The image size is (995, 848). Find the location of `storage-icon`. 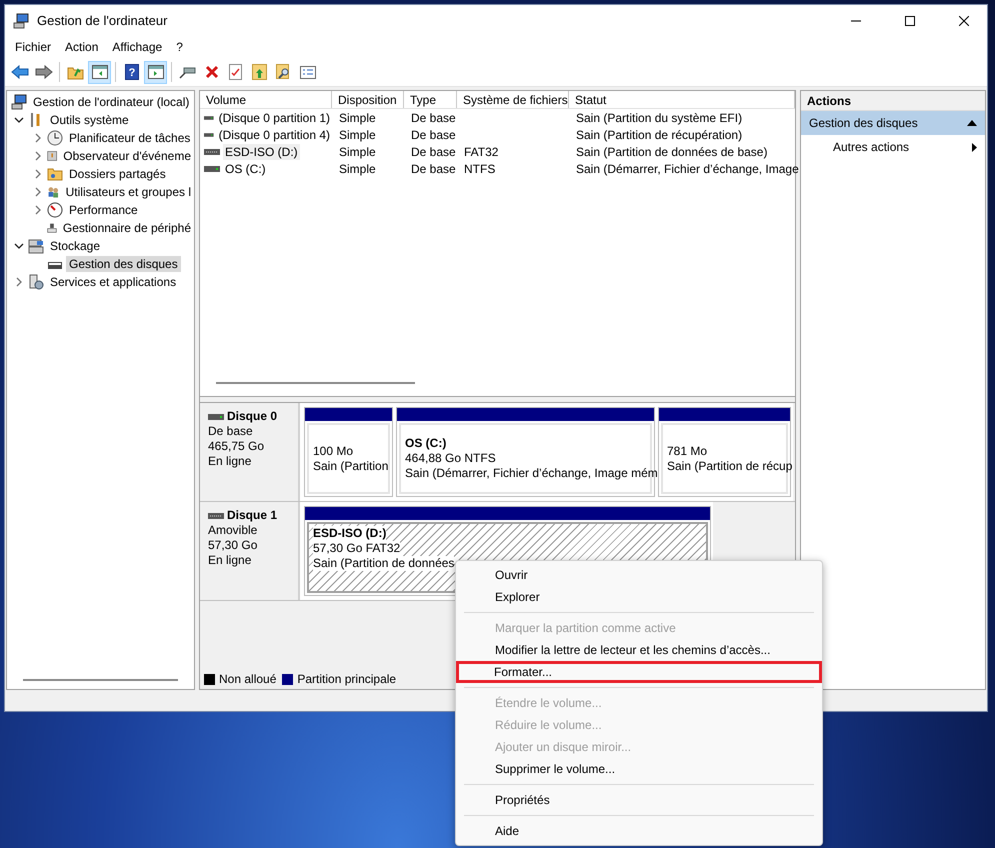

storage-icon is located at coordinates (36, 246).